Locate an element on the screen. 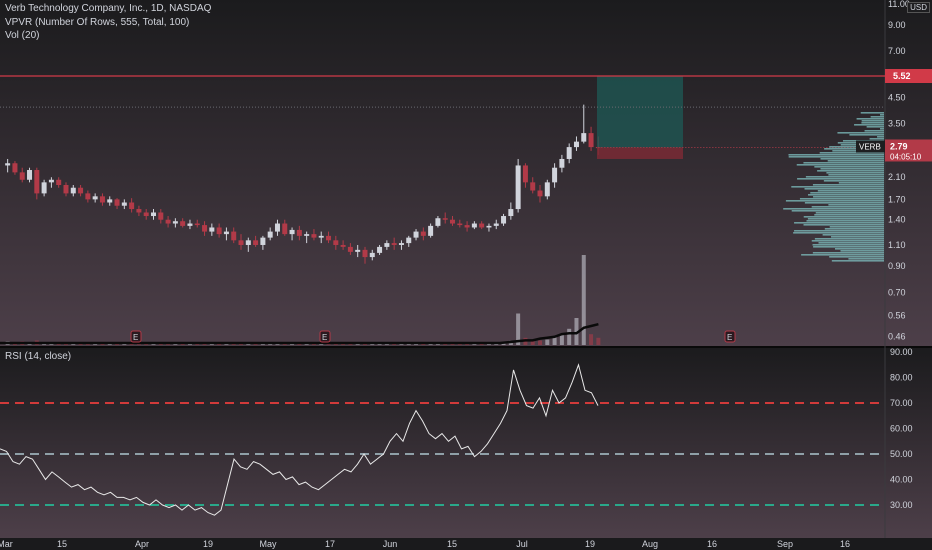 This screenshot has width=932, height=550. price-tick-label: 1.10 is located at coordinates (897, 245).